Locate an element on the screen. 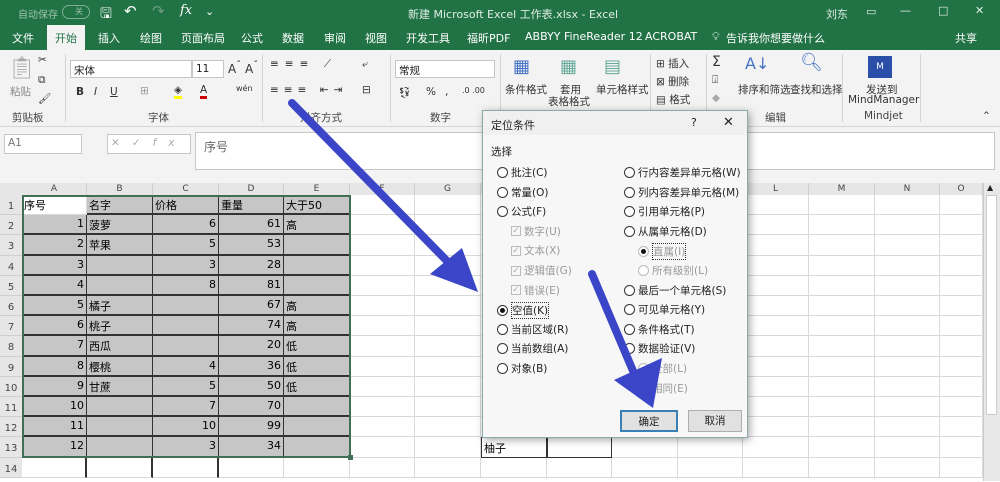 The height and width of the screenshot is (482, 1000). conditional-format-icon: ▦ is located at coordinates (521, 66).